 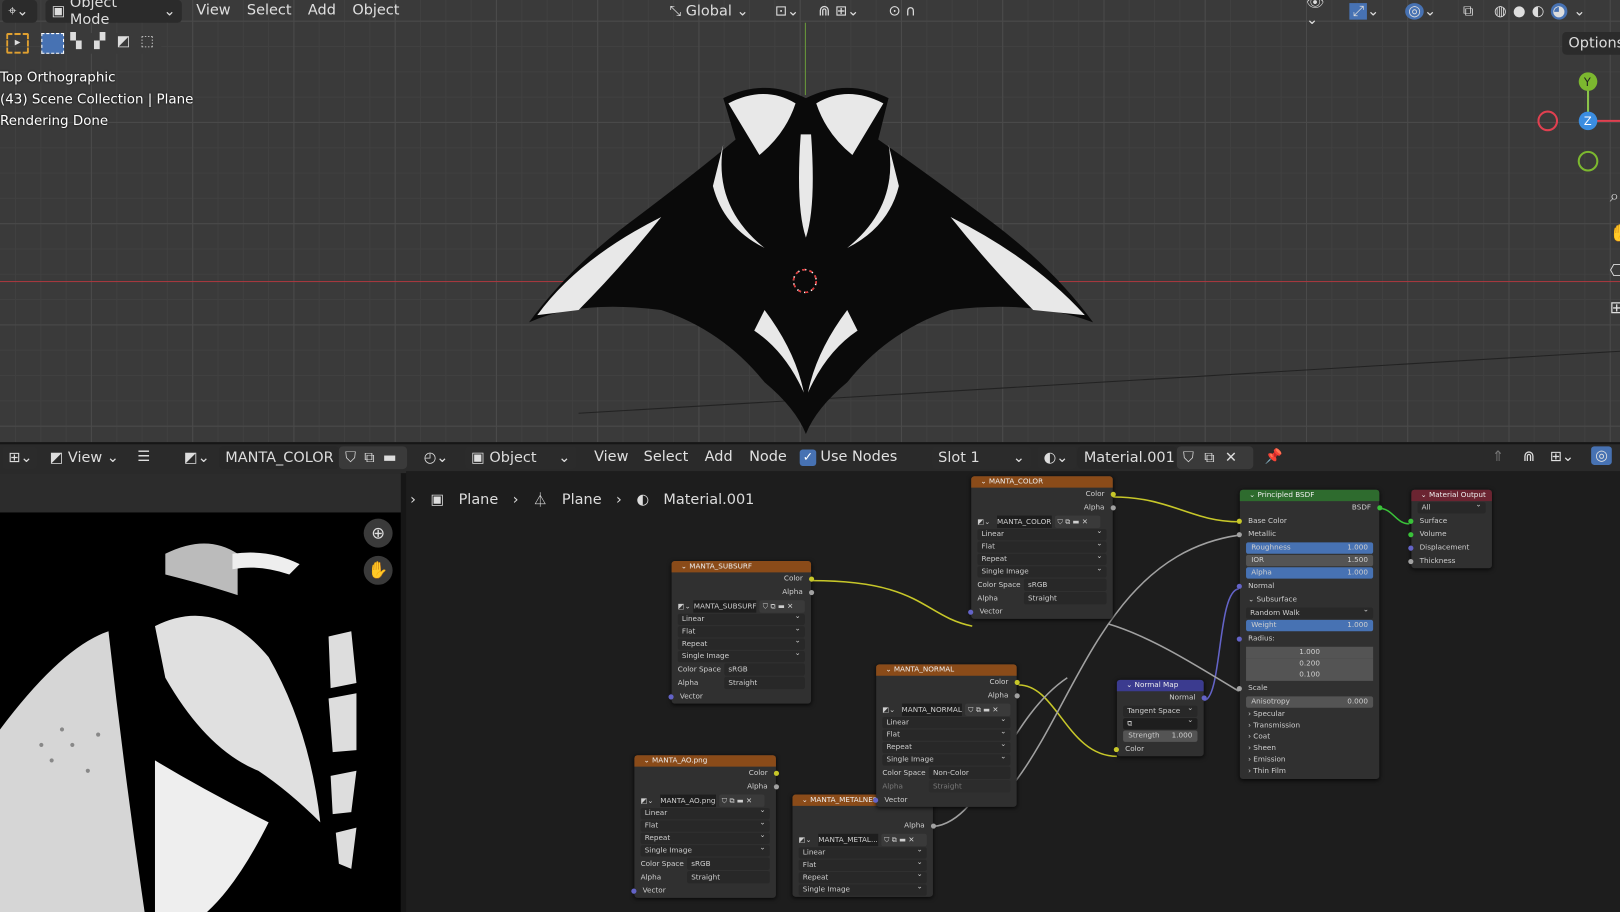 I want to click on shading-modes: ◍ ● ◐ ◕ ⌄, so click(x=1544, y=11).